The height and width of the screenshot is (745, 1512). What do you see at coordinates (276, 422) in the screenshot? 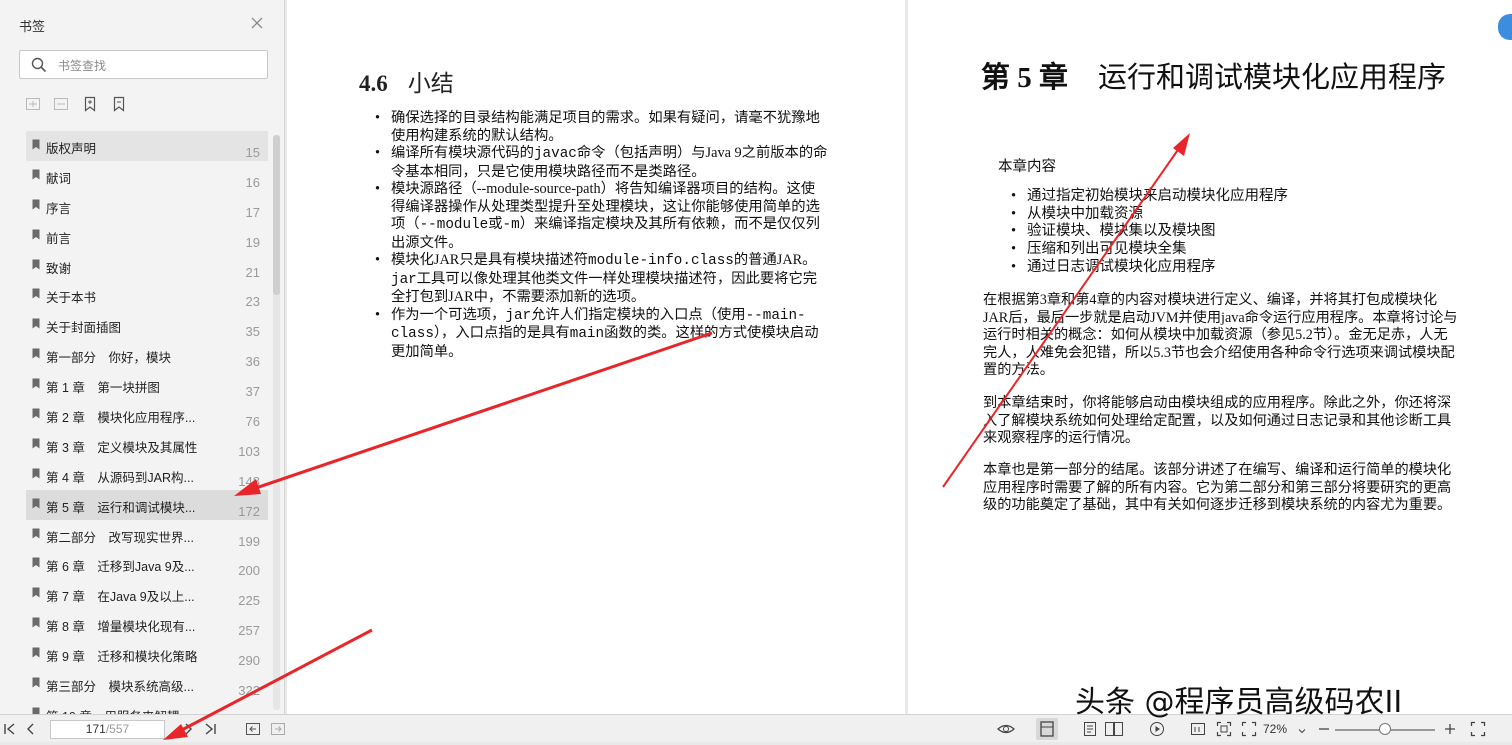
I see `scrollbar` at bounding box center [276, 422].